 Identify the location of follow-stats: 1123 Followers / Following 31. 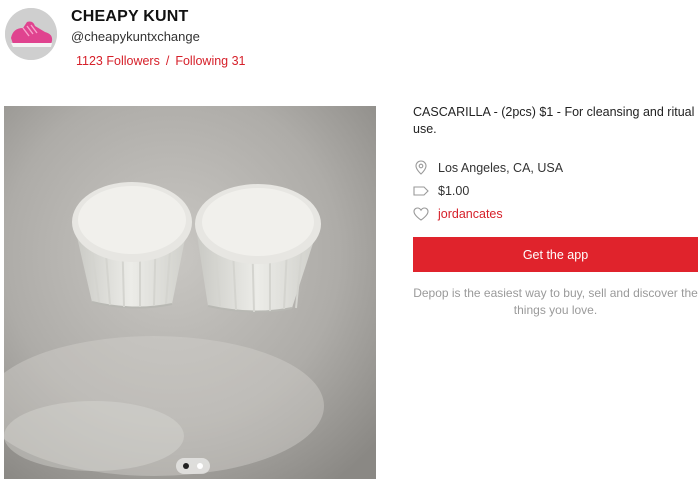
(161, 61).